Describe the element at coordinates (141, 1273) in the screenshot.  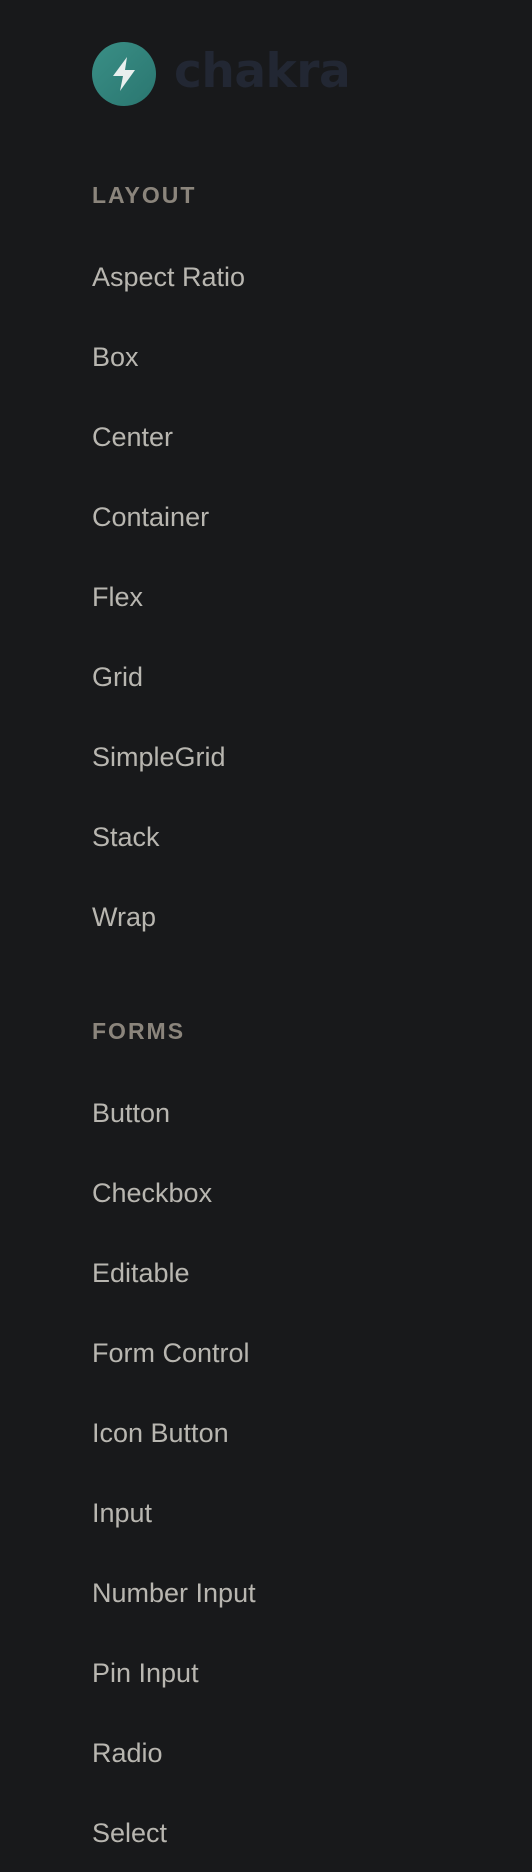
I see `nav-item-editable: Editable` at that location.